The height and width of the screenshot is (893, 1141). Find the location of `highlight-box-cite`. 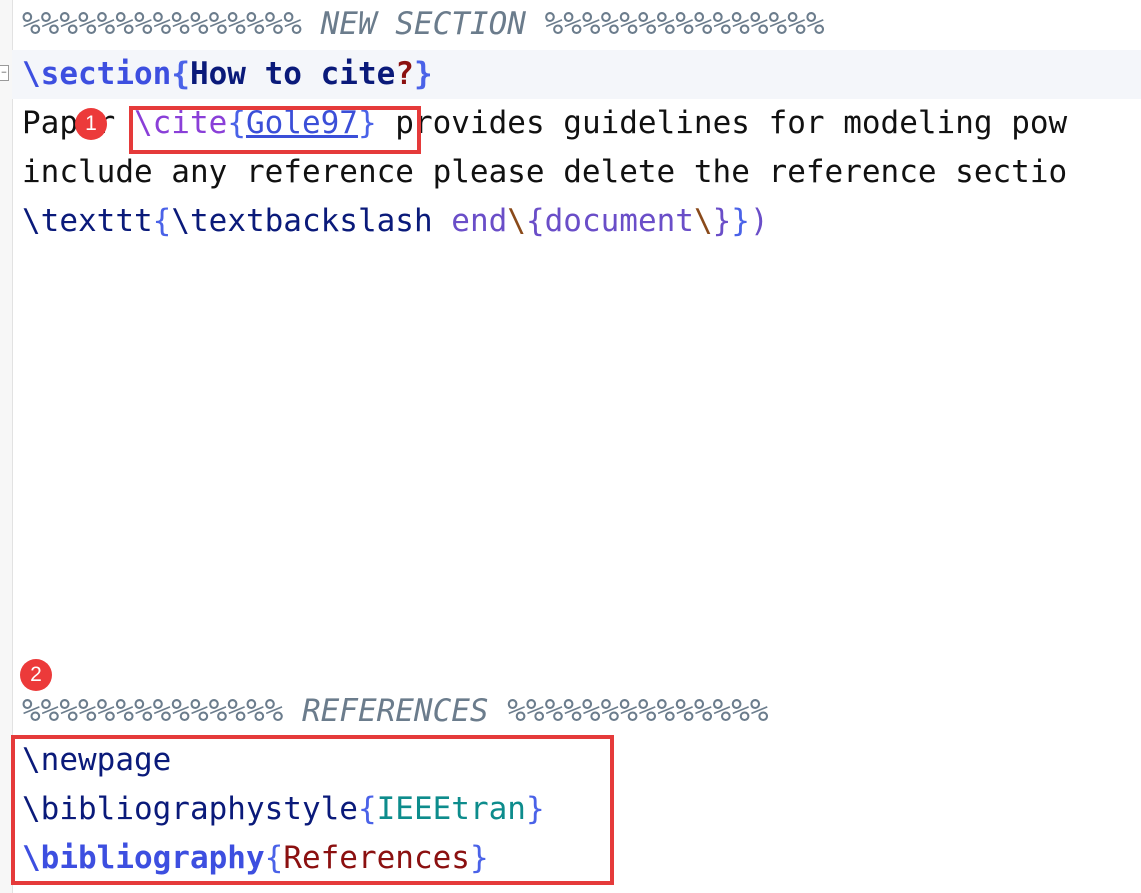

highlight-box-cite is located at coordinates (275, 130).